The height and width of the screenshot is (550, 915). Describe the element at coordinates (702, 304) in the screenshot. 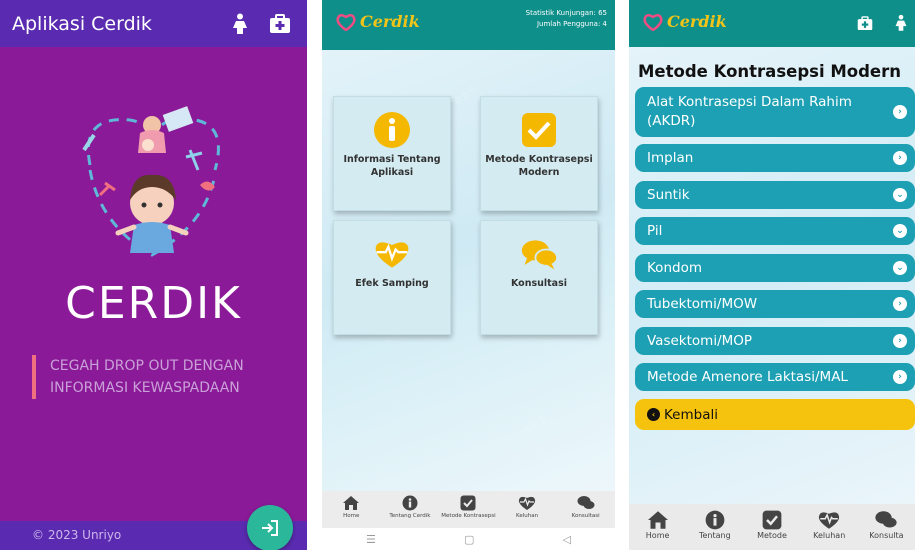

I see `method-label: Tubektomi/MOW` at that location.